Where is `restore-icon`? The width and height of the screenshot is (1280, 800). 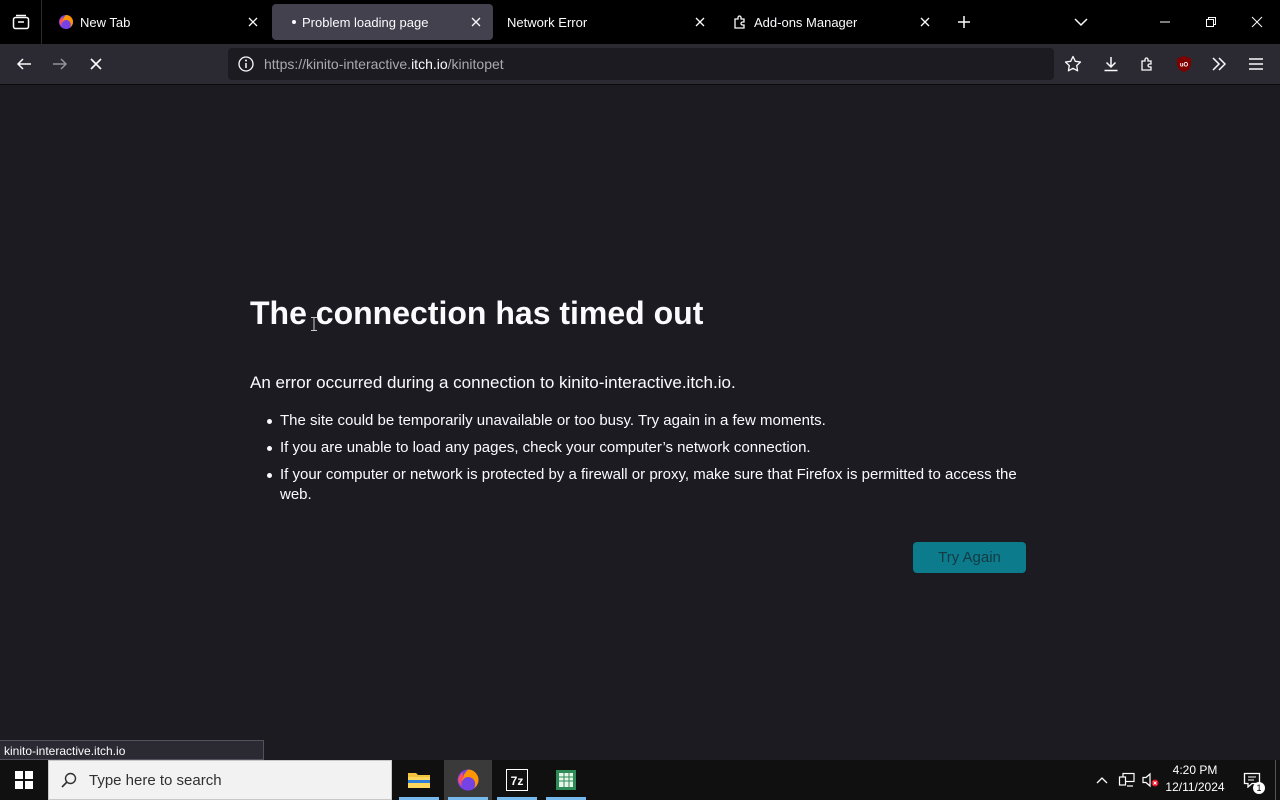
restore-icon is located at coordinates (1211, 22).